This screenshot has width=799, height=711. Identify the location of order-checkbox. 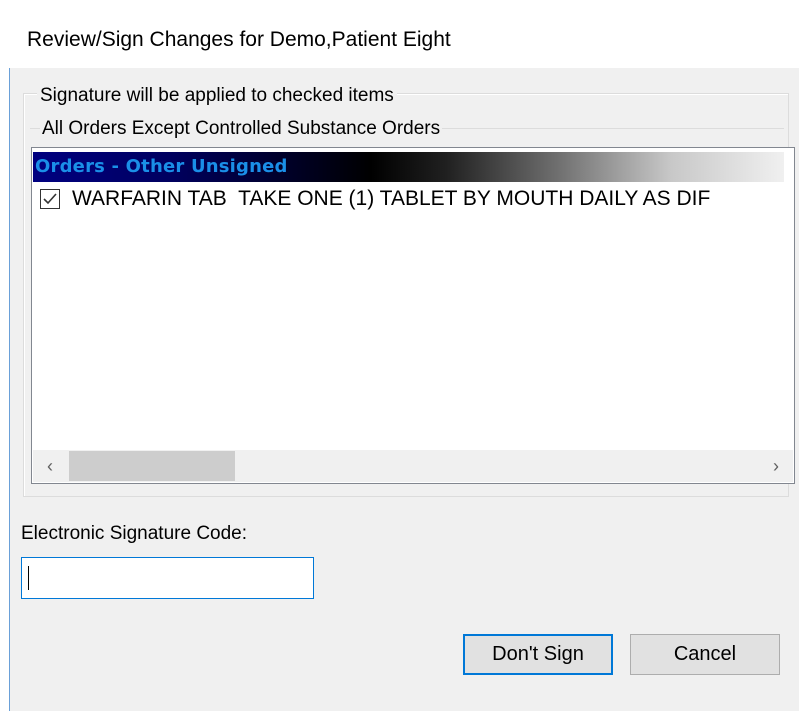
(50, 199).